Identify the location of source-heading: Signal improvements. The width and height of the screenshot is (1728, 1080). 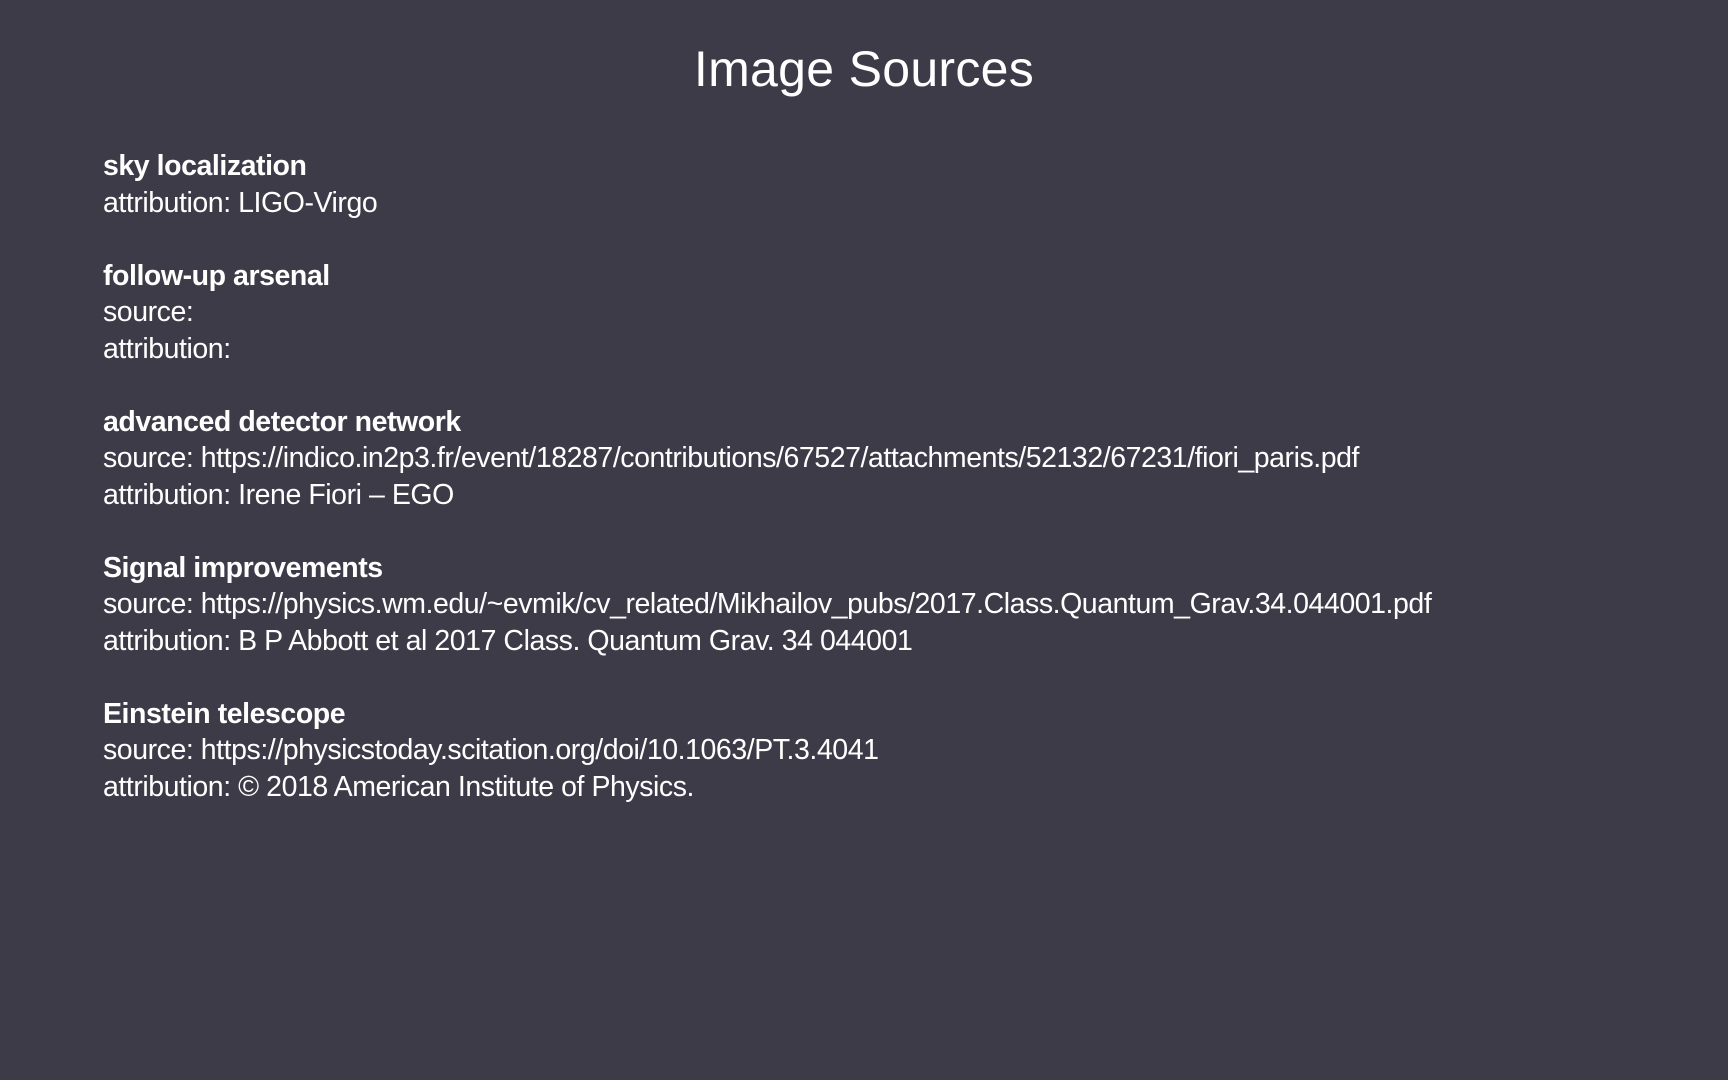
(243, 567).